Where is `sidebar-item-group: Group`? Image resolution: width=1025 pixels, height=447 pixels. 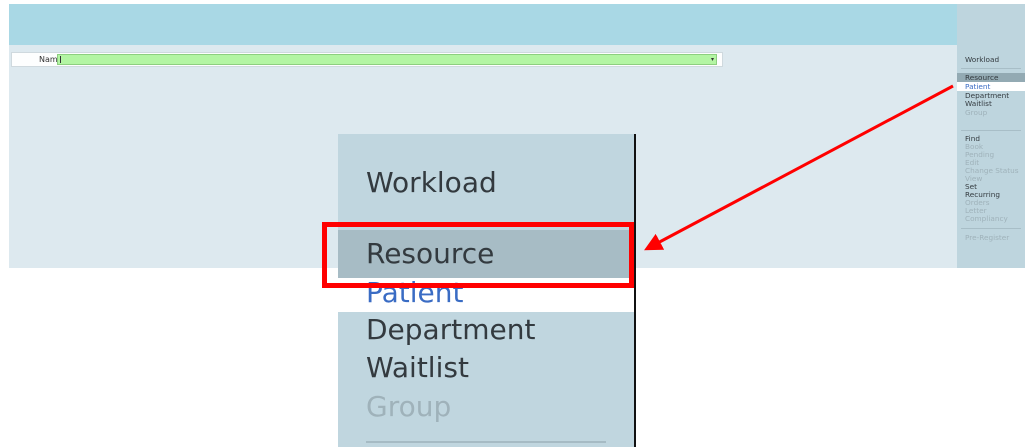
sidebar-item-group: Group is located at coordinates (976, 112).